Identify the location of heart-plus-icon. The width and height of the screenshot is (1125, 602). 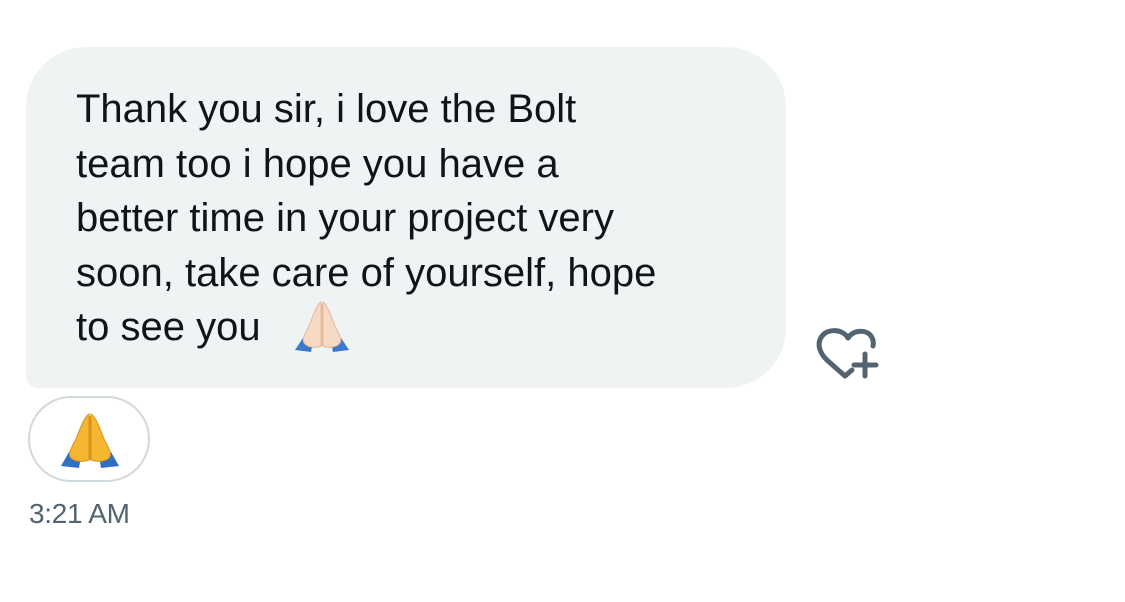
(847, 353).